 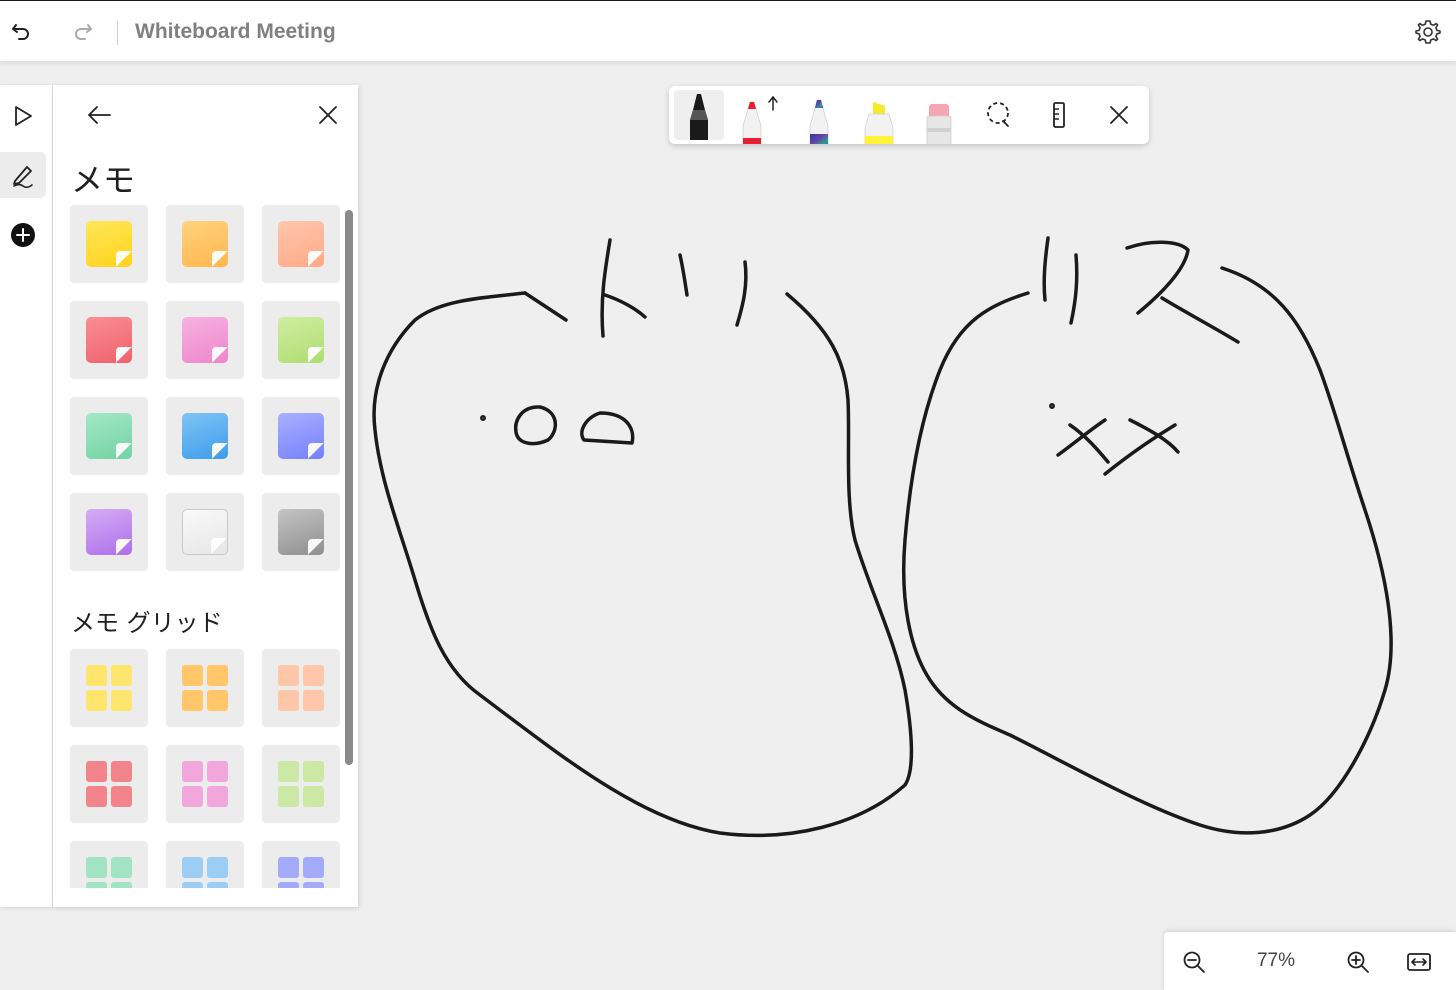 I want to click on settings-gear-icon, so click(x=1428, y=32).